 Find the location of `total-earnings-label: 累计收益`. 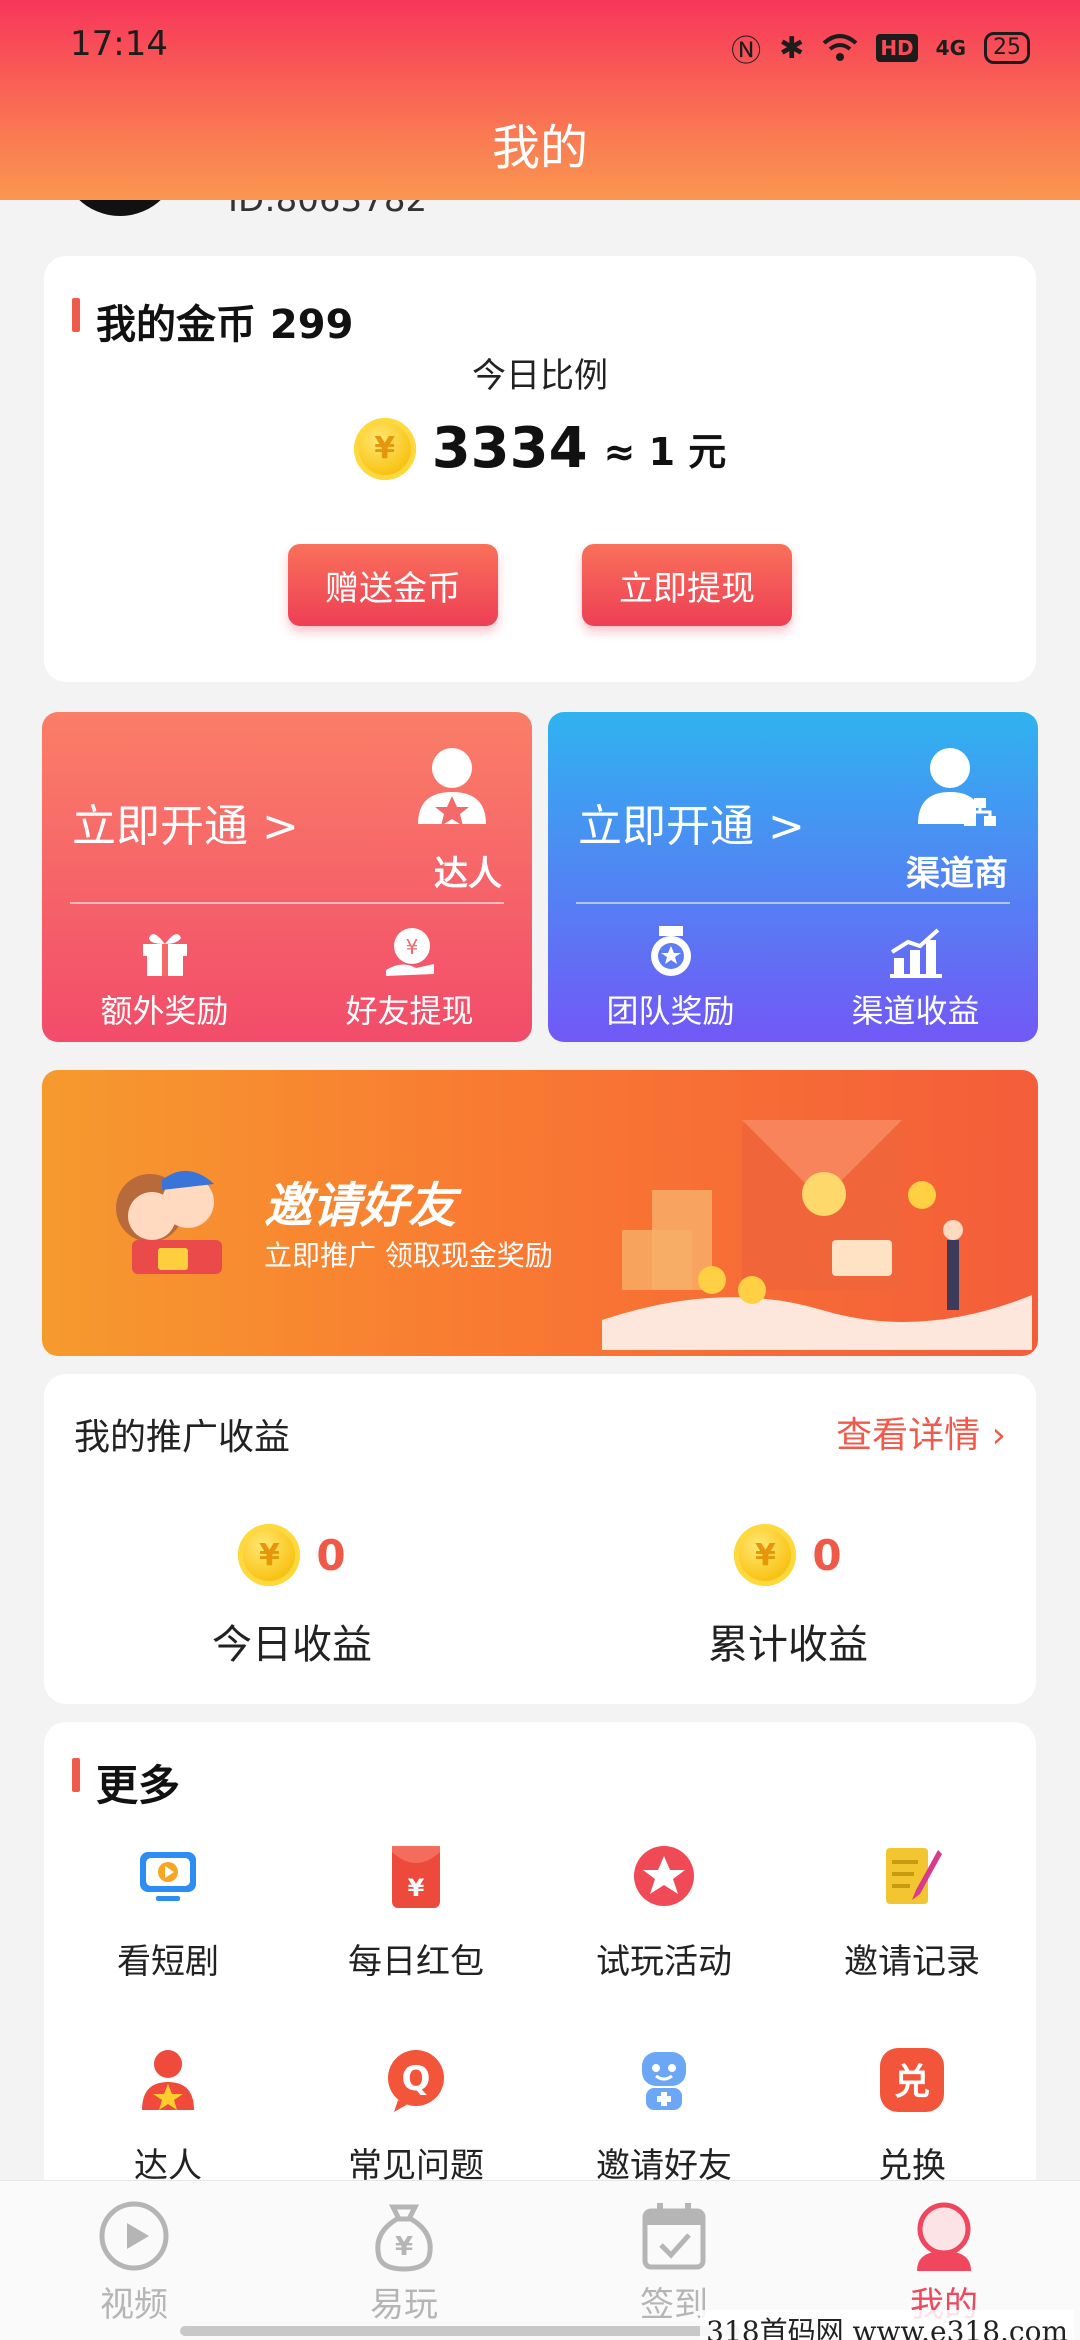

total-earnings-label: 累计收益 is located at coordinates (788, 1645).